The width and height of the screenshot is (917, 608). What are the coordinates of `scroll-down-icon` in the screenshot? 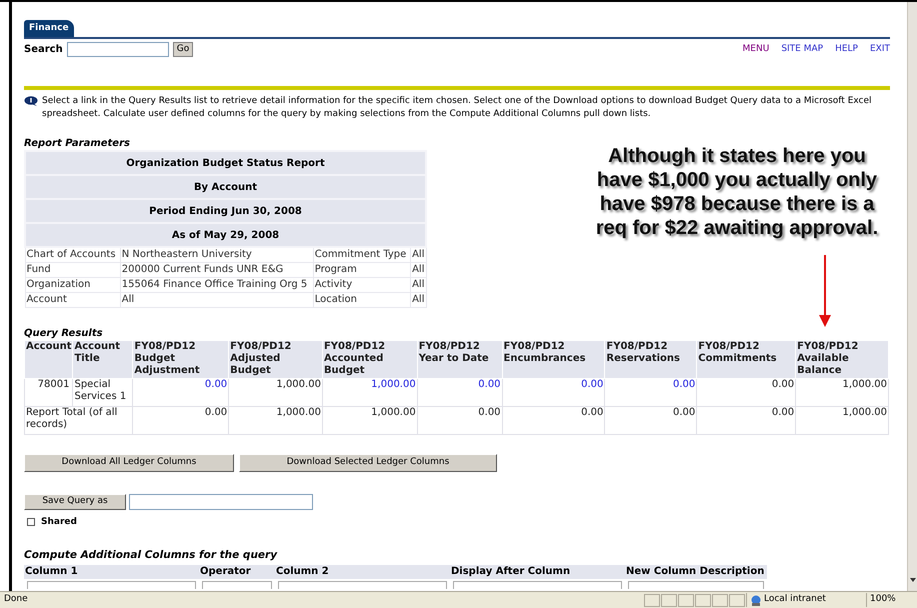 It's located at (913, 580).